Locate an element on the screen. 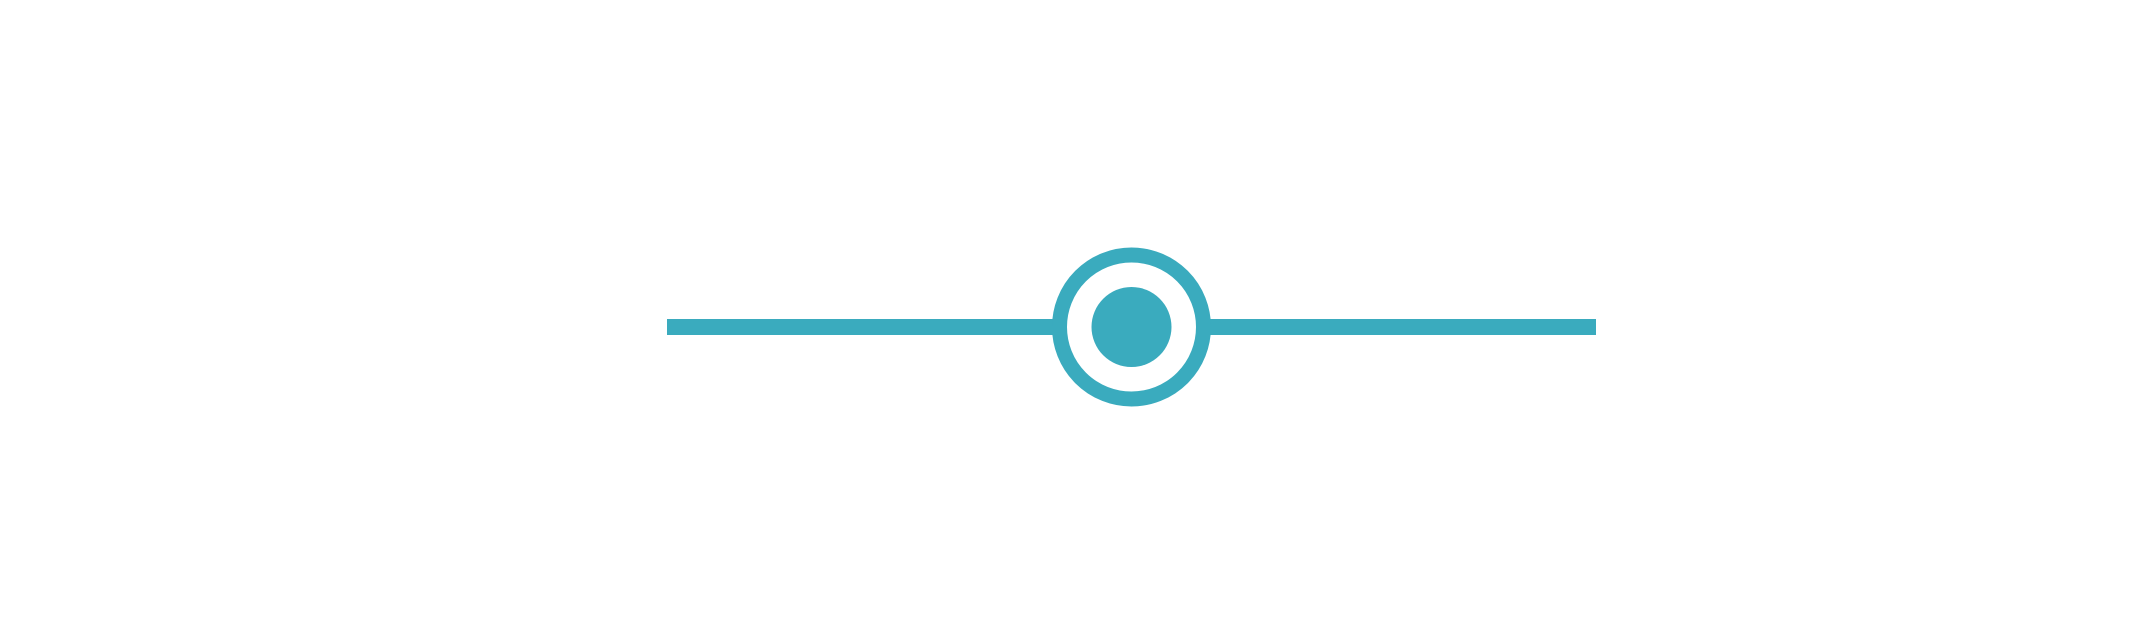  radio-target-icon is located at coordinates (1131, 327).